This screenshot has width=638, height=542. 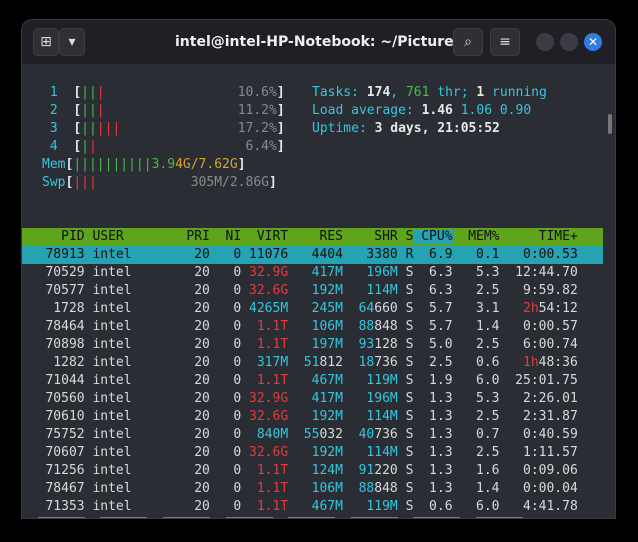 What do you see at coordinates (476, 488) in the screenshot?
I see `cell-mem: 1.4` at bounding box center [476, 488].